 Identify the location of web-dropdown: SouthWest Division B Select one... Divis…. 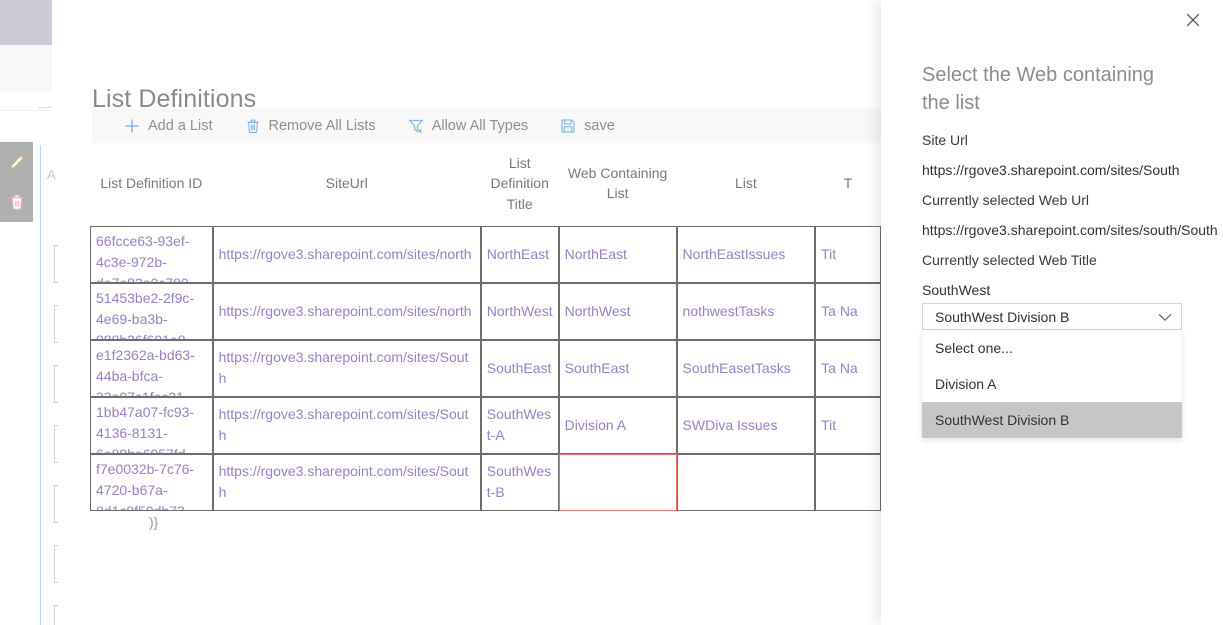
(1052, 370).